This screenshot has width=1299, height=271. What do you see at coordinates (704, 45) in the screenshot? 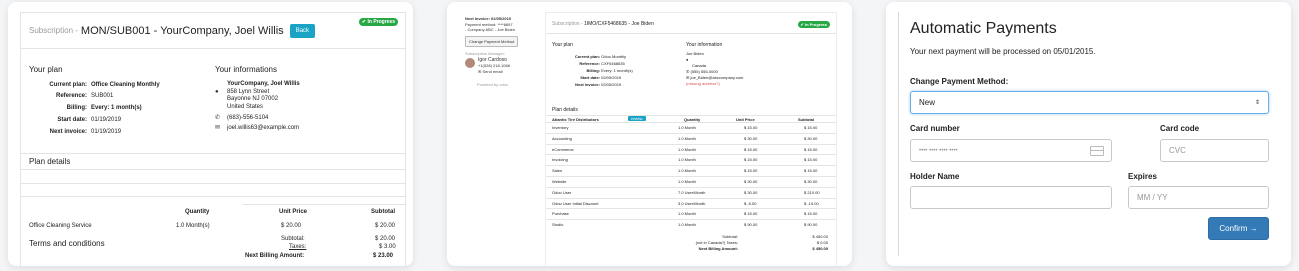
I see `info-heading: Your information` at bounding box center [704, 45].